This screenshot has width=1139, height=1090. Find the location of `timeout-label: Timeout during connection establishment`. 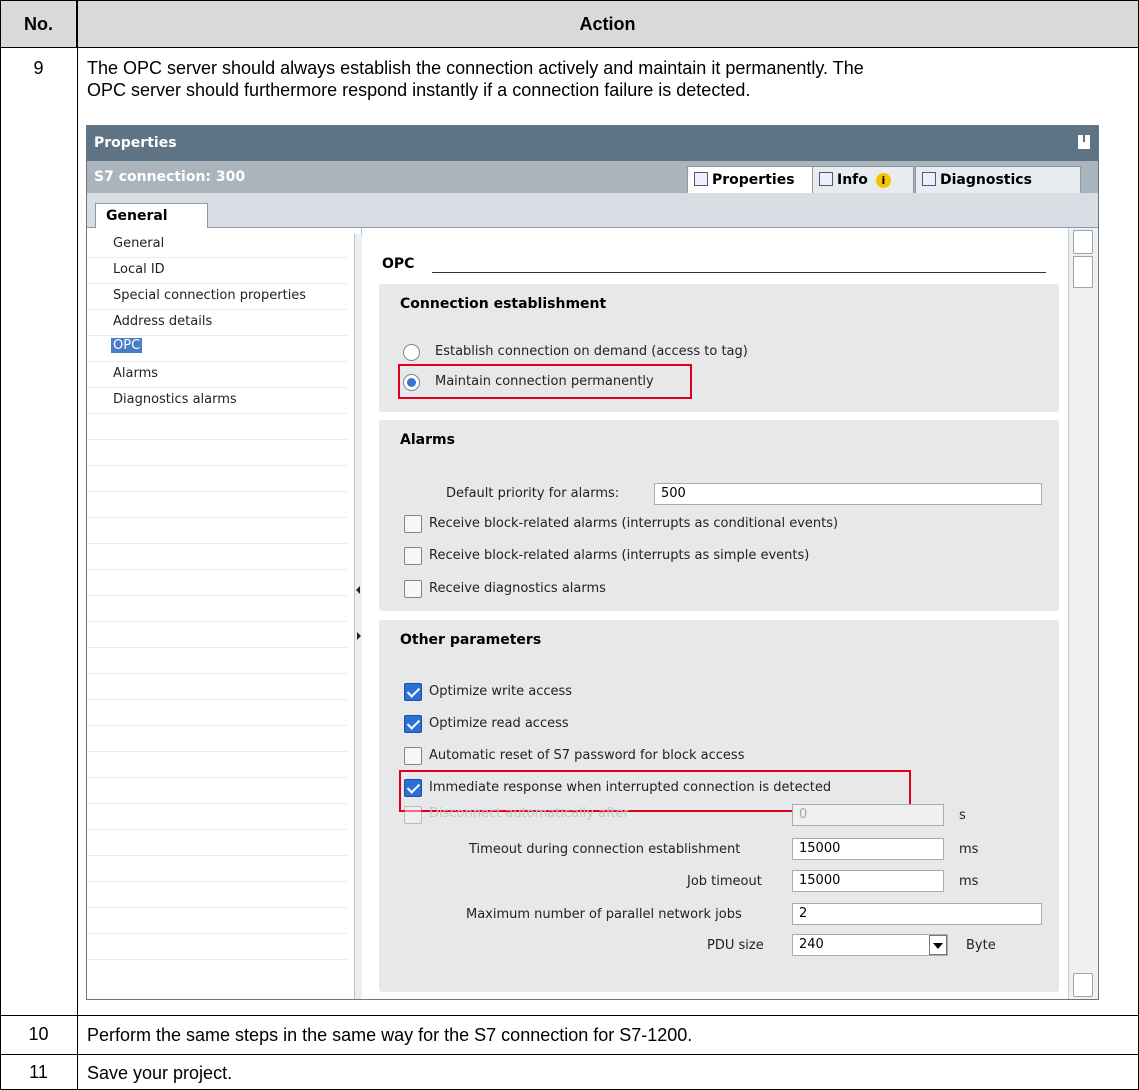

timeout-label: Timeout during connection establishment is located at coordinates (605, 849).